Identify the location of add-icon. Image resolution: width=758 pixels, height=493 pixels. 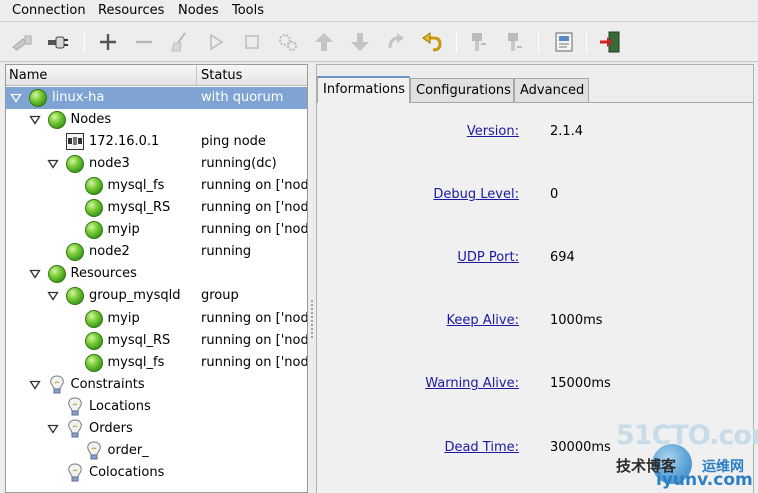
(108, 42).